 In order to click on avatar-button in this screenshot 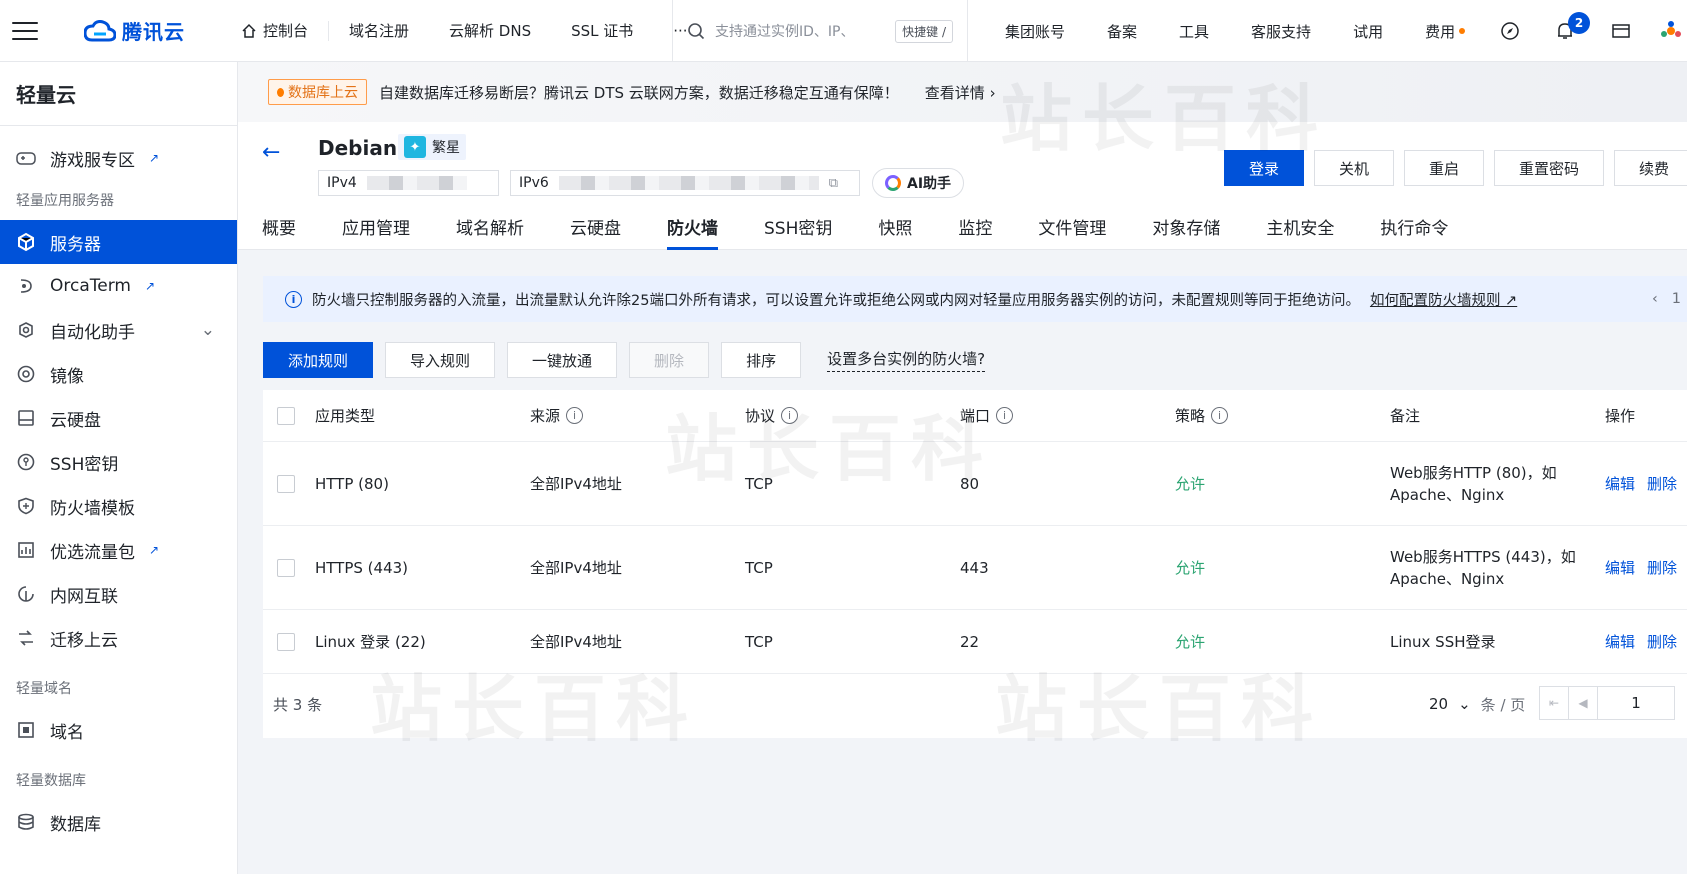, I will do `click(1666, 31)`.